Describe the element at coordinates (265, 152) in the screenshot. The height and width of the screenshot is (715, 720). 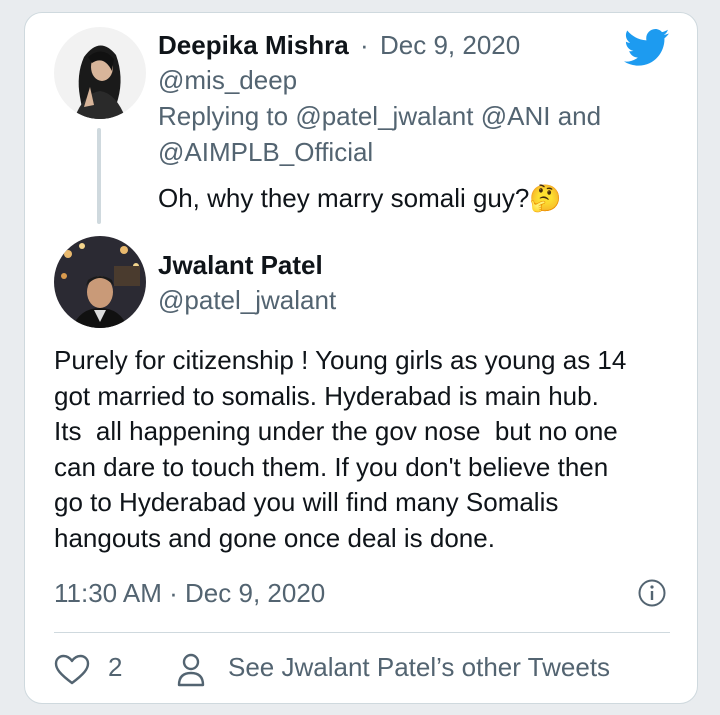
I see `mention-aimplb: @AIMPLB_Official` at that location.